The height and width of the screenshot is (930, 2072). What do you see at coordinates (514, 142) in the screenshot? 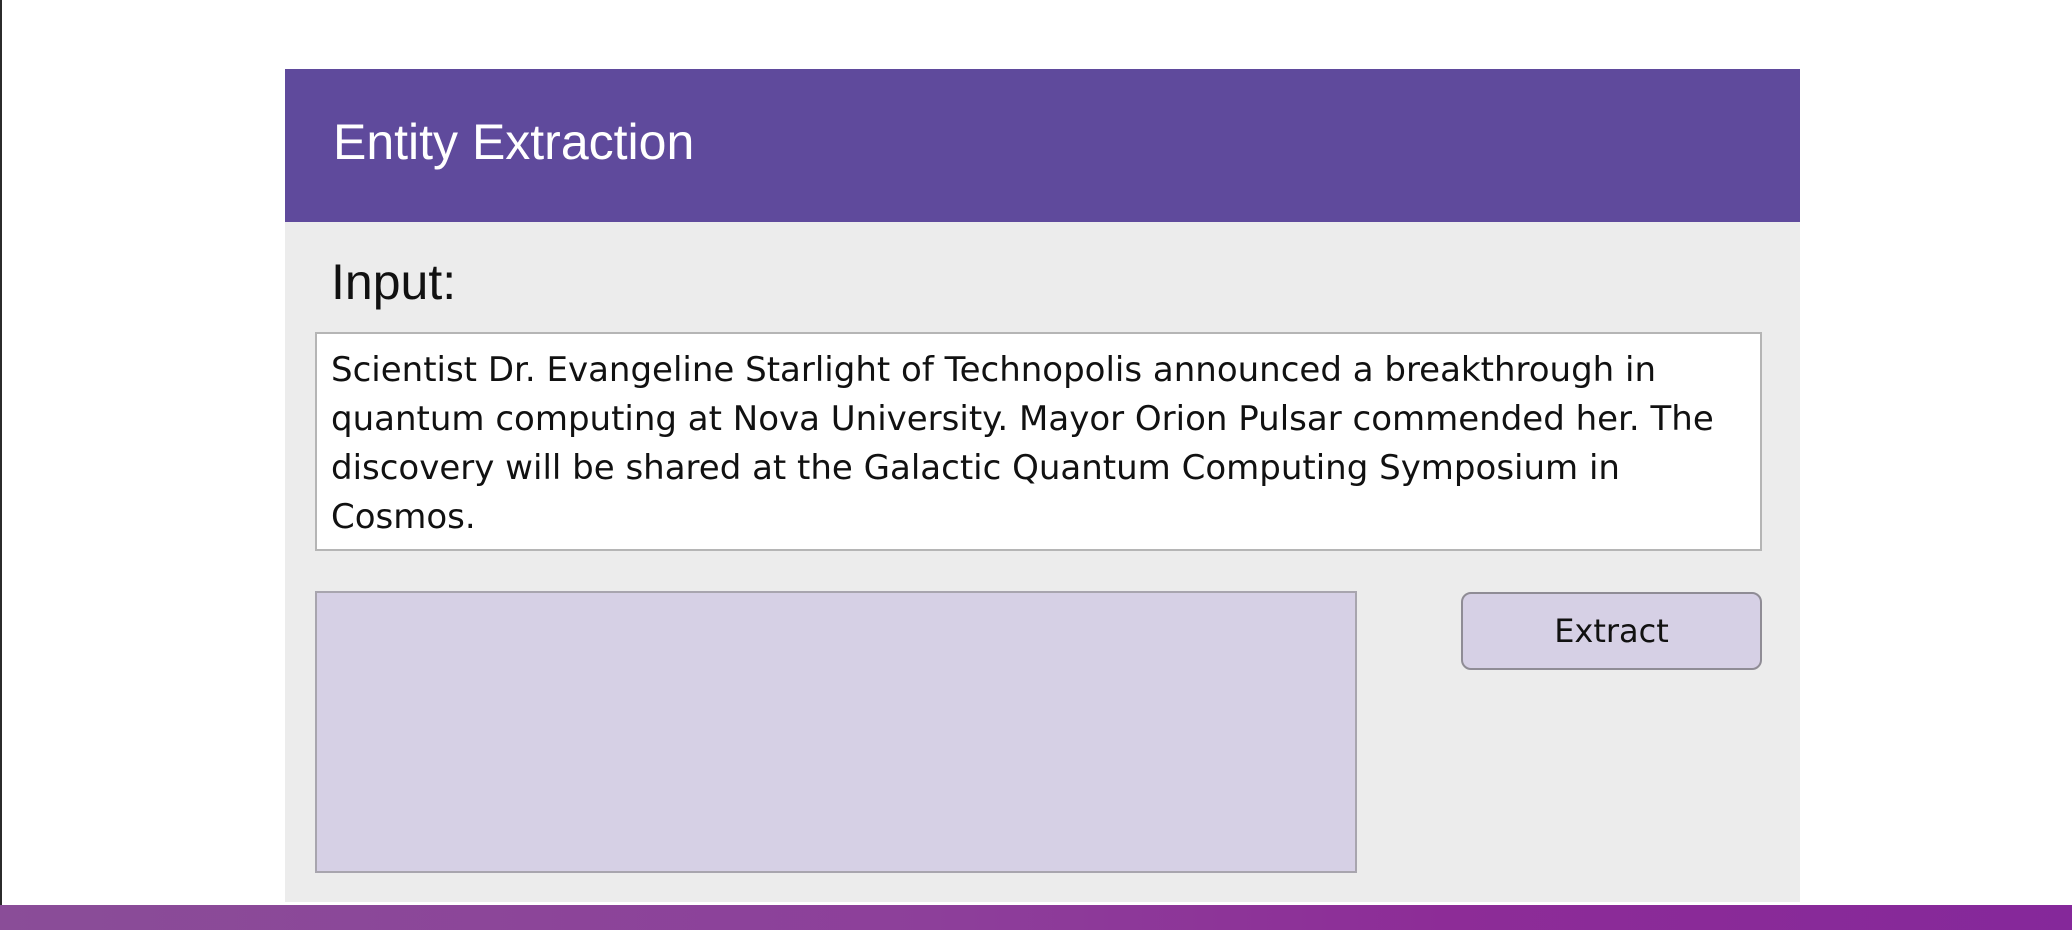
I see `page-title: Entity Extraction` at bounding box center [514, 142].